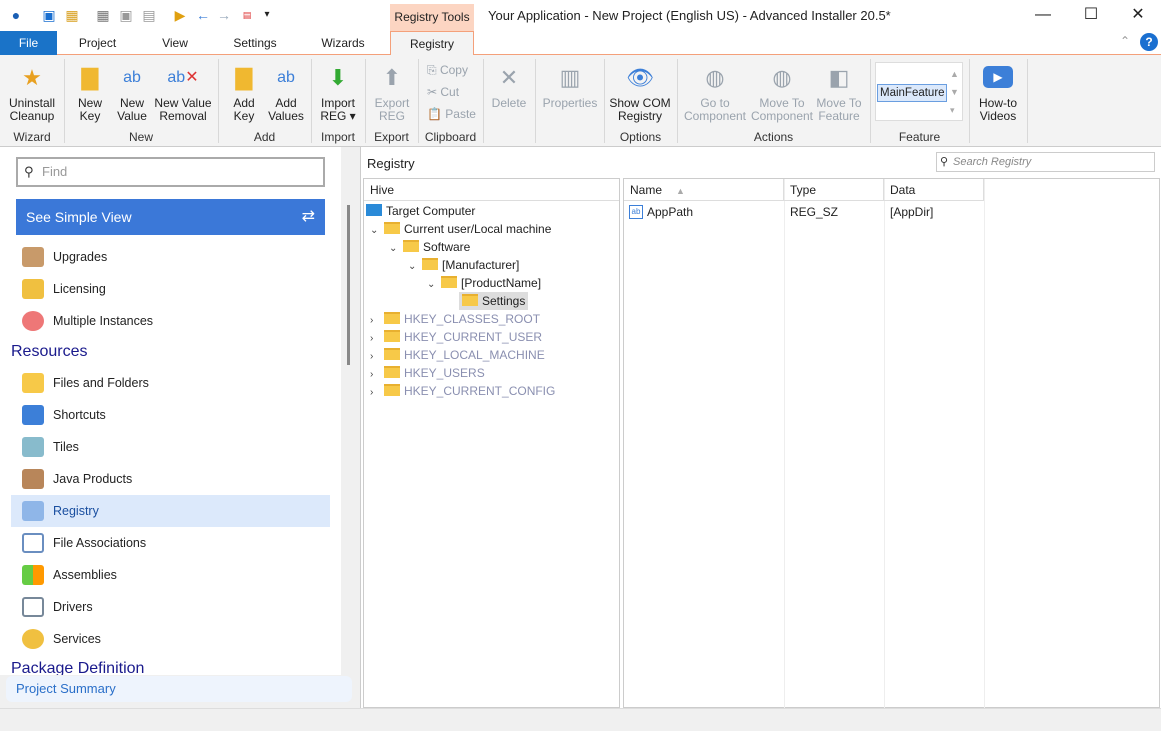 Image resolution: width=1161 pixels, height=731 pixels. What do you see at coordinates (1045, 162) in the screenshot?
I see `search-registry-input: ⚲ Search Registry` at bounding box center [1045, 162].